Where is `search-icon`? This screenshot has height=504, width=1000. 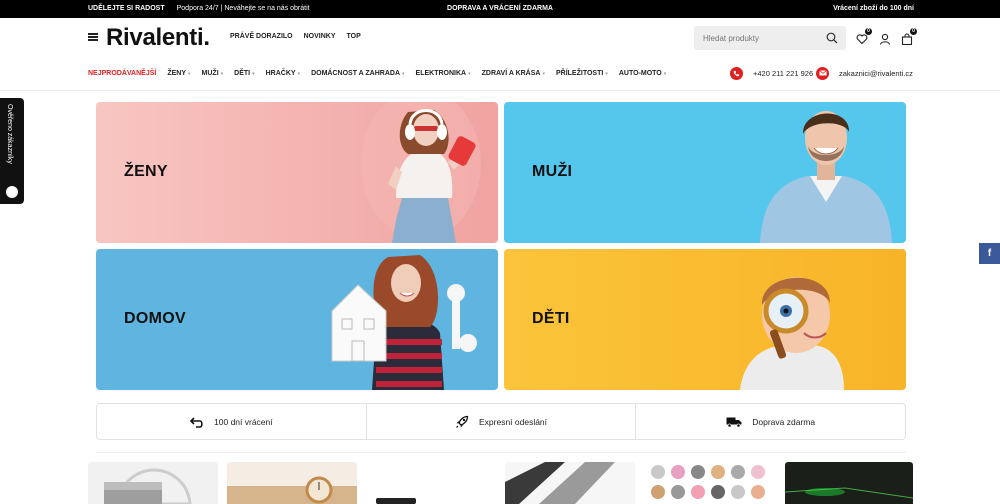 search-icon is located at coordinates (832, 38).